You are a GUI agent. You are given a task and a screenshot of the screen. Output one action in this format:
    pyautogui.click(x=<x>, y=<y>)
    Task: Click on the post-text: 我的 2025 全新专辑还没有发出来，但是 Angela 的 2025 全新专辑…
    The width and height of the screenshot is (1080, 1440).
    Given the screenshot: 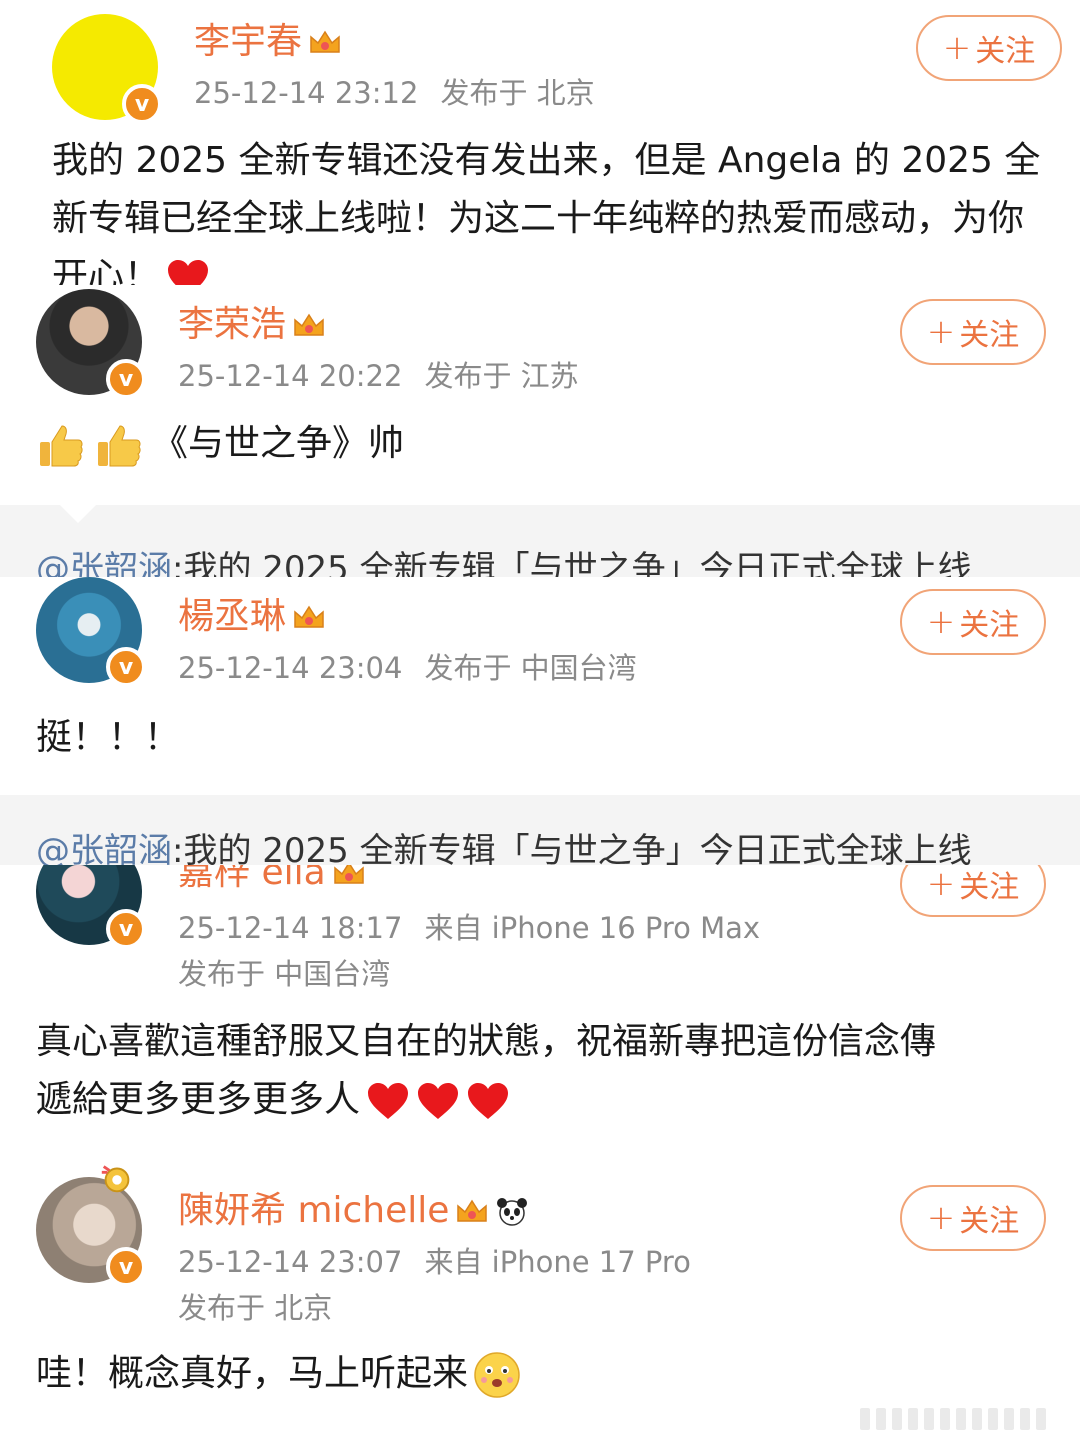 What is the action you would take?
    pyautogui.click(x=547, y=211)
    